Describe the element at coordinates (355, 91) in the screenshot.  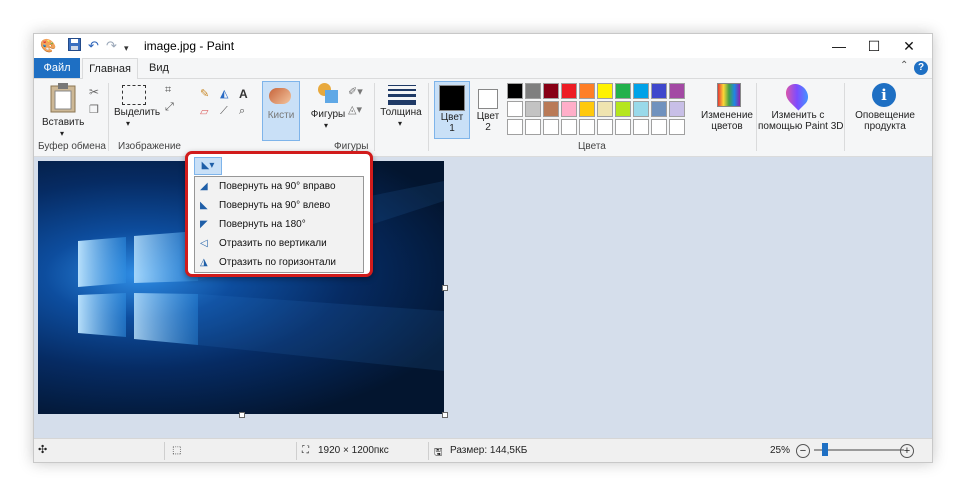
I see `outline-icon: ✐▾` at that location.